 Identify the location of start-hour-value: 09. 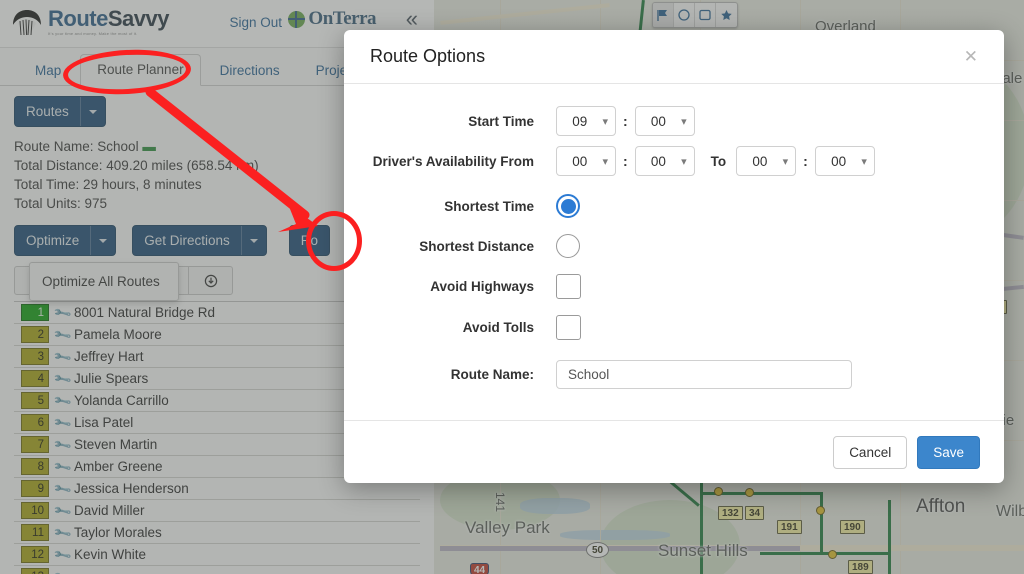
(580, 121).